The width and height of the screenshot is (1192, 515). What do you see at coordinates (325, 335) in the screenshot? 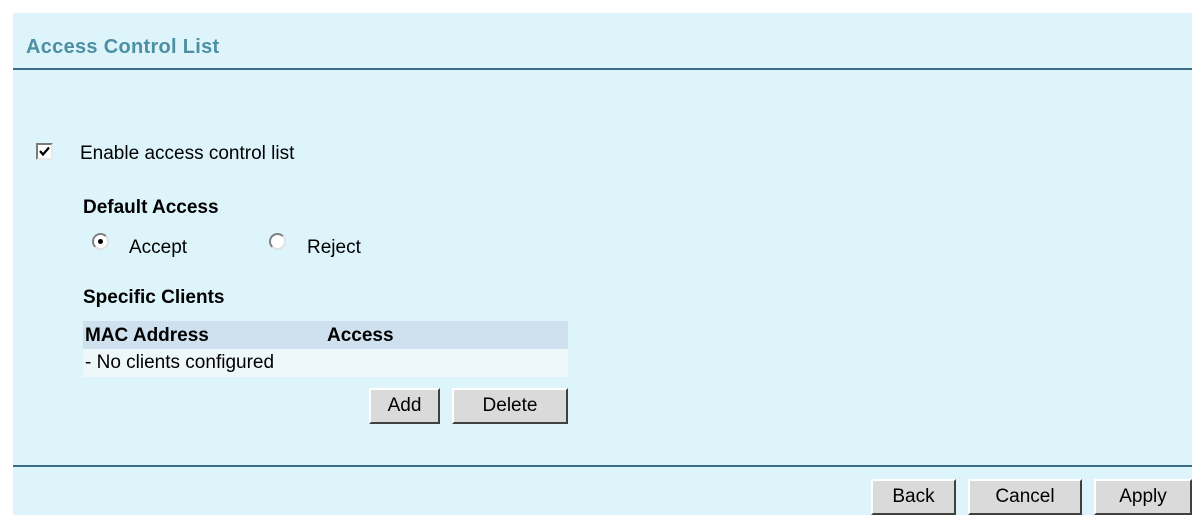
I see `table-header: MAC Address Access` at bounding box center [325, 335].